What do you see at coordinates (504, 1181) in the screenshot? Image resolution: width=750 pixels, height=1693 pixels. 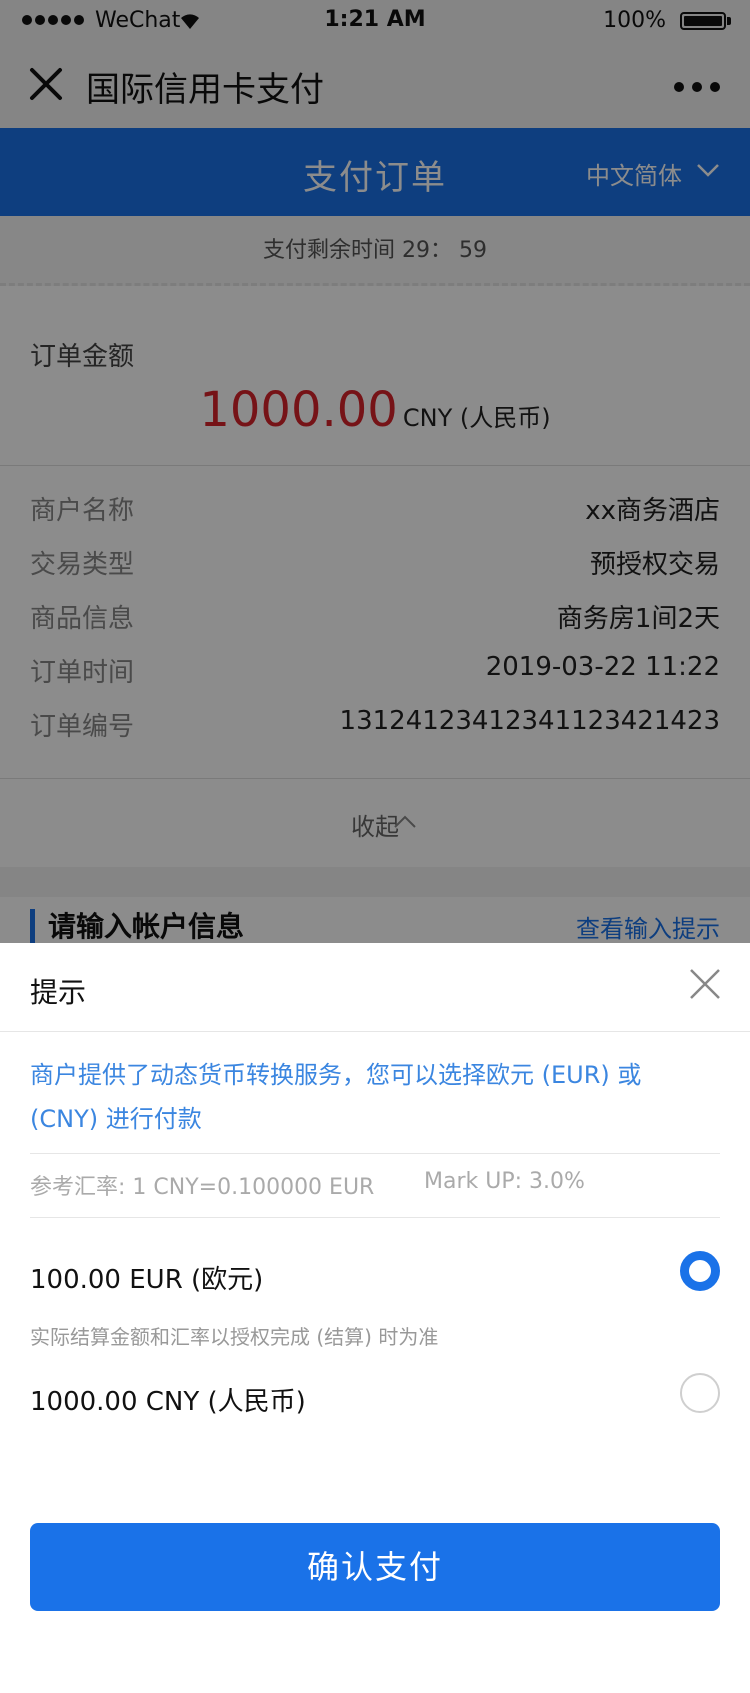 I see `markup-rate: Mark UP: 3.0%` at bounding box center [504, 1181].